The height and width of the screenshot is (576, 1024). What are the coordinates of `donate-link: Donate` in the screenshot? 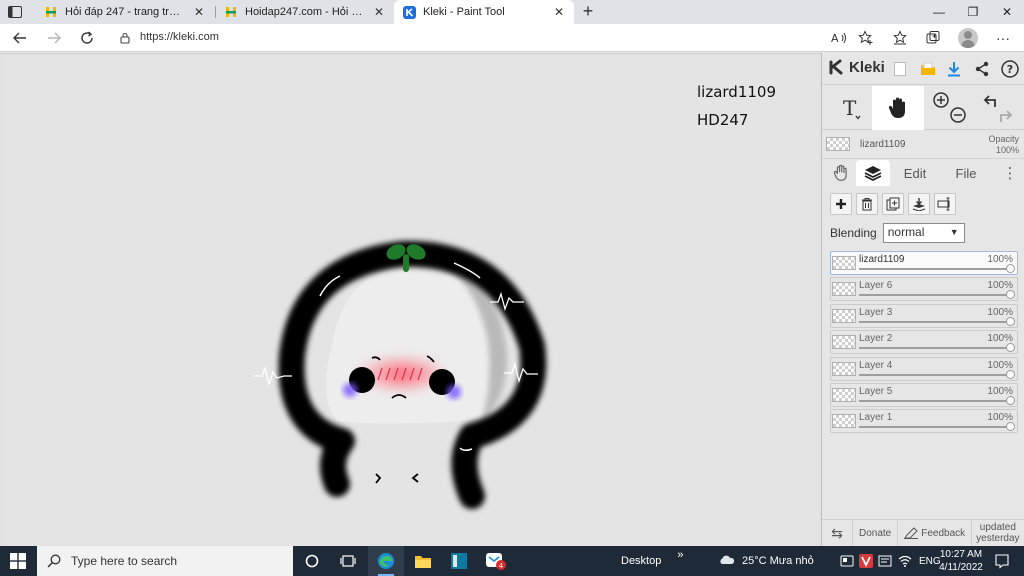 It's located at (874, 533).